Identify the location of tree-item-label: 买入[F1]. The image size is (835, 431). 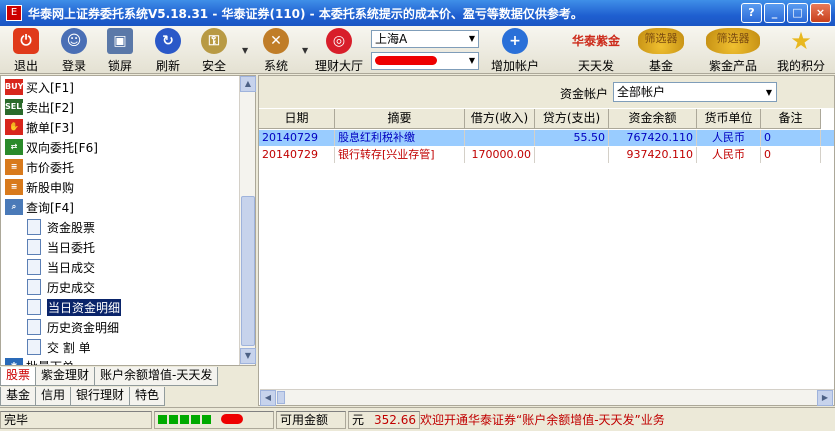
(50, 87).